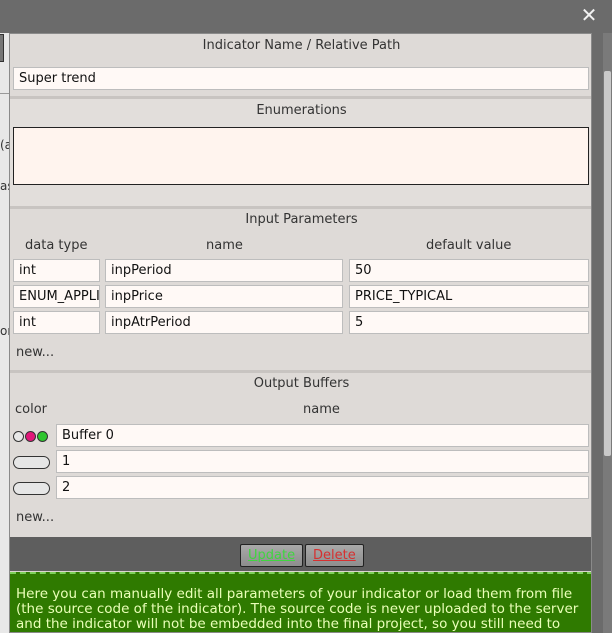 This screenshot has height=633, width=612. Describe the element at coordinates (322, 435) in the screenshot. I see `buffer-name-input: Buffer 0` at that location.